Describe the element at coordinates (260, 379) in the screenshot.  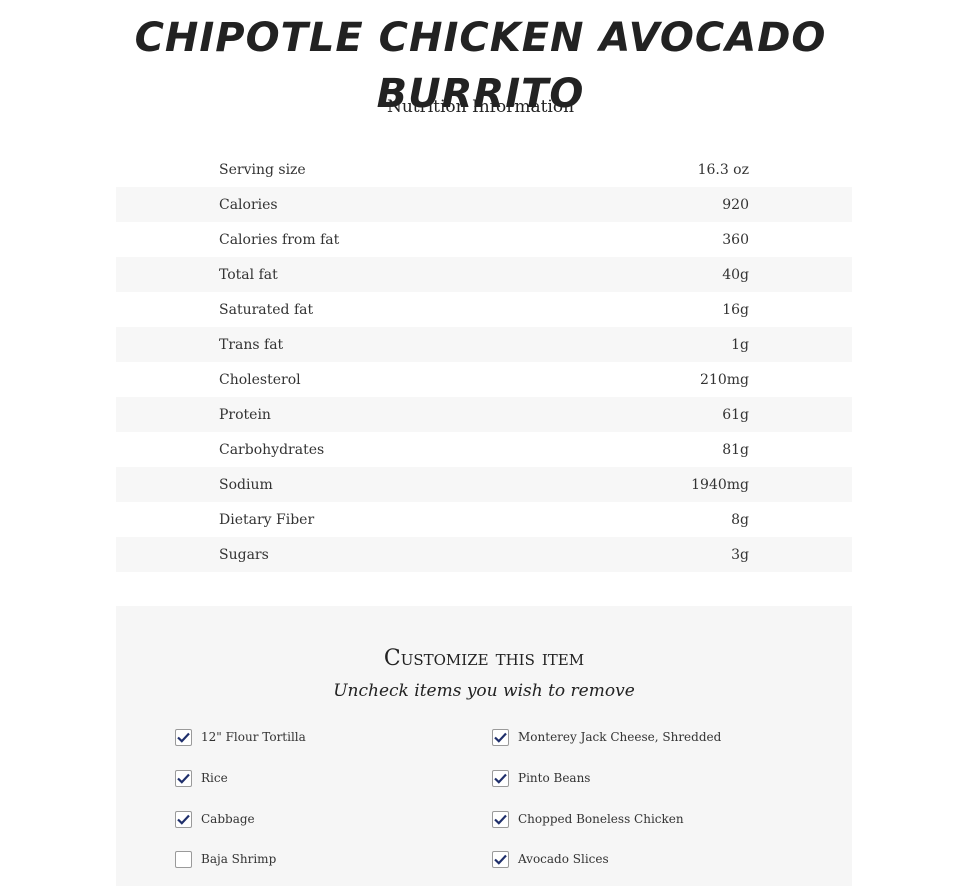
I see `nutrition-label: Cholesterol` at that location.